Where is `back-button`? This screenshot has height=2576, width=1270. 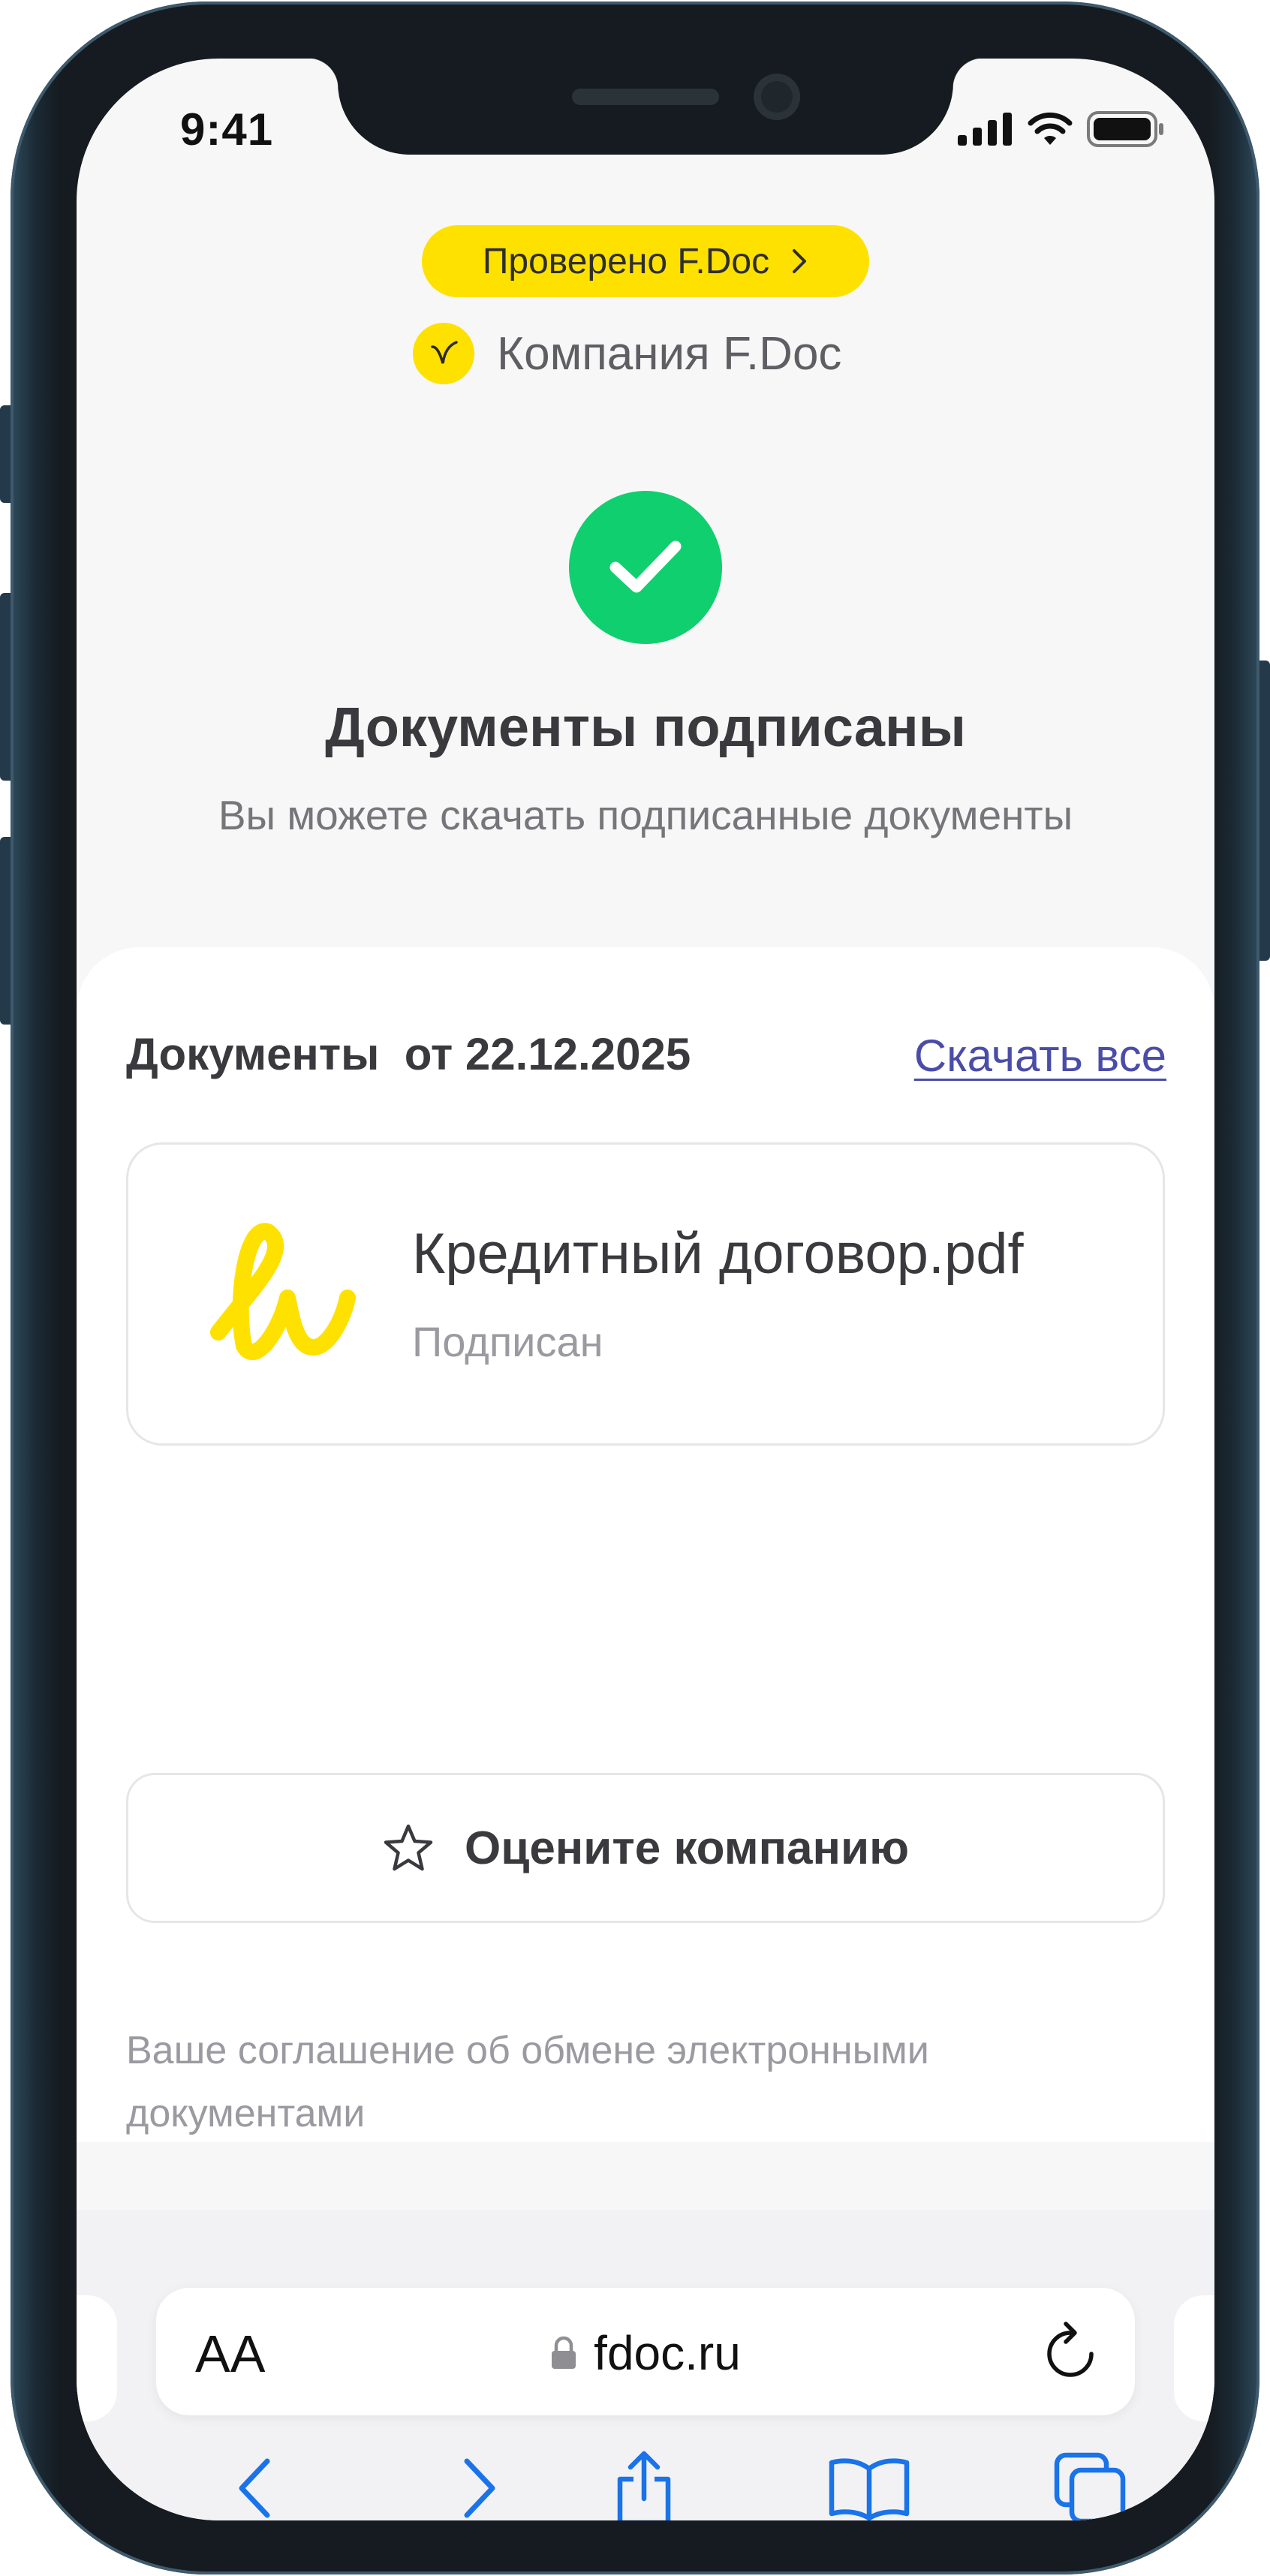
back-button is located at coordinates (255, 2483).